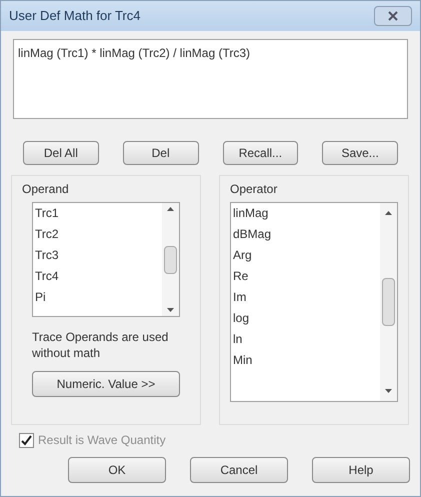 The width and height of the screenshot is (421, 497). Describe the element at coordinates (305, 255) in the screenshot. I see `list-item: Arg` at that location.